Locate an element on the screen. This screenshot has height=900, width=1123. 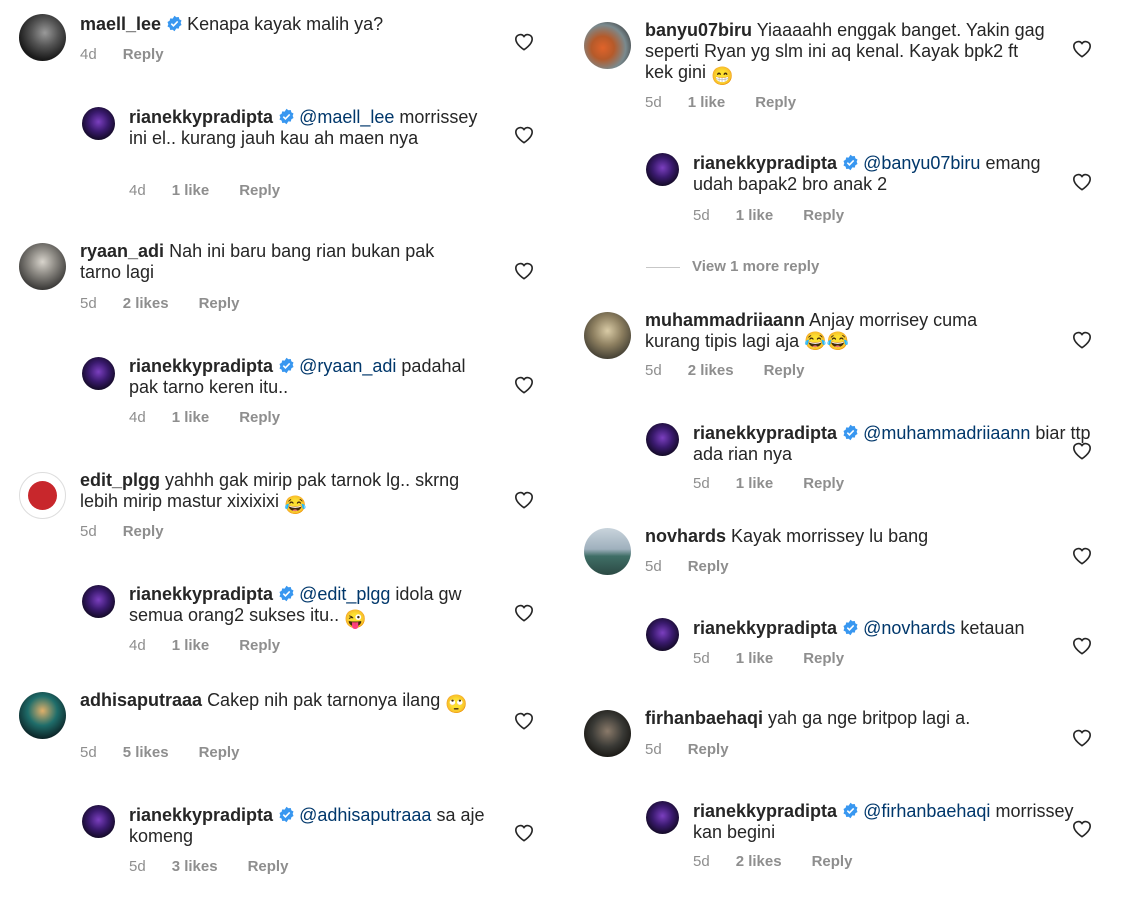
mention-link: @banyu07biru is located at coordinates (921, 163).